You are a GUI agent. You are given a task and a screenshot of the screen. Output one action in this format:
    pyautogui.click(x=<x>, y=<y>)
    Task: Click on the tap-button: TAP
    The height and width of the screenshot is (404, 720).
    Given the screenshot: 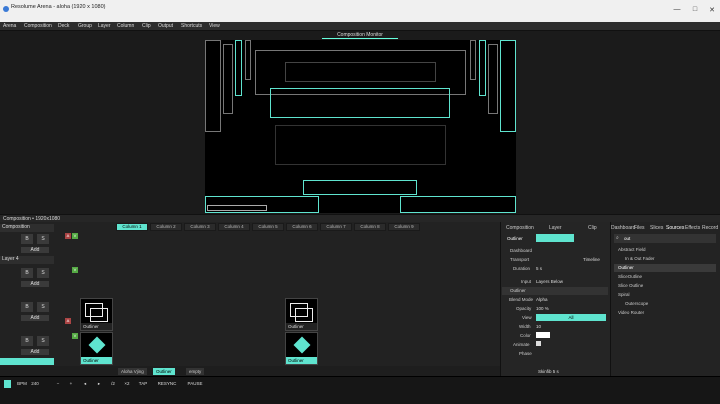 What is the action you would take?
    pyautogui.click(x=143, y=384)
    